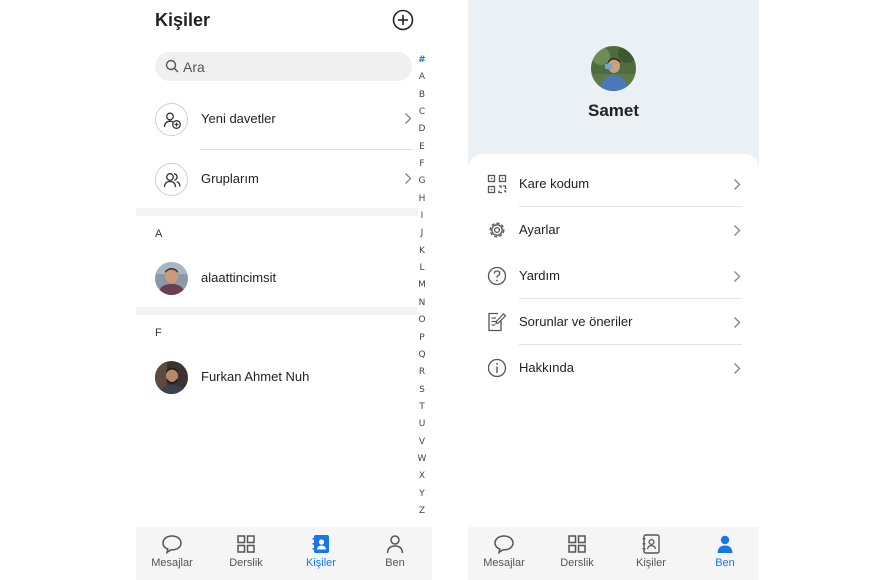  What do you see at coordinates (422, 407) in the screenshot?
I see `alphabet-index-letter: T` at bounding box center [422, 407].